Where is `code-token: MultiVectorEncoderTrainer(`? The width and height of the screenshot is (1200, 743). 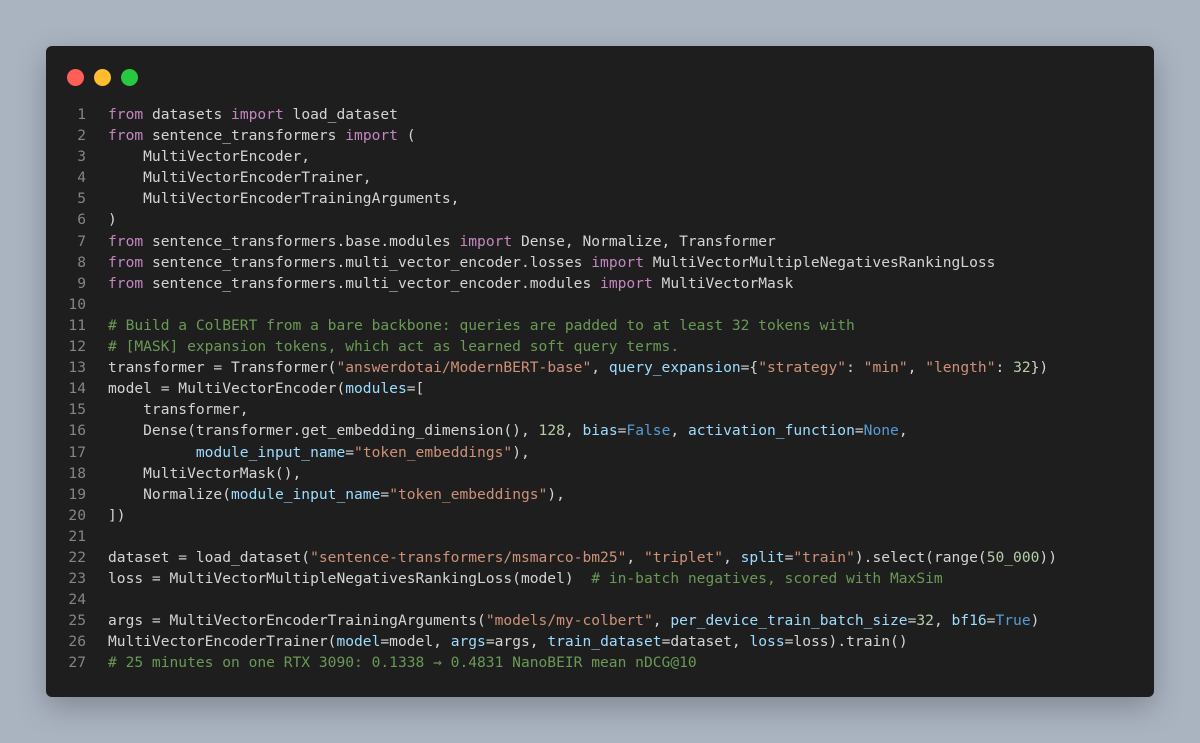
code-token: MultiVectorEncoderTrainer( is located at coordinates (222, 642).